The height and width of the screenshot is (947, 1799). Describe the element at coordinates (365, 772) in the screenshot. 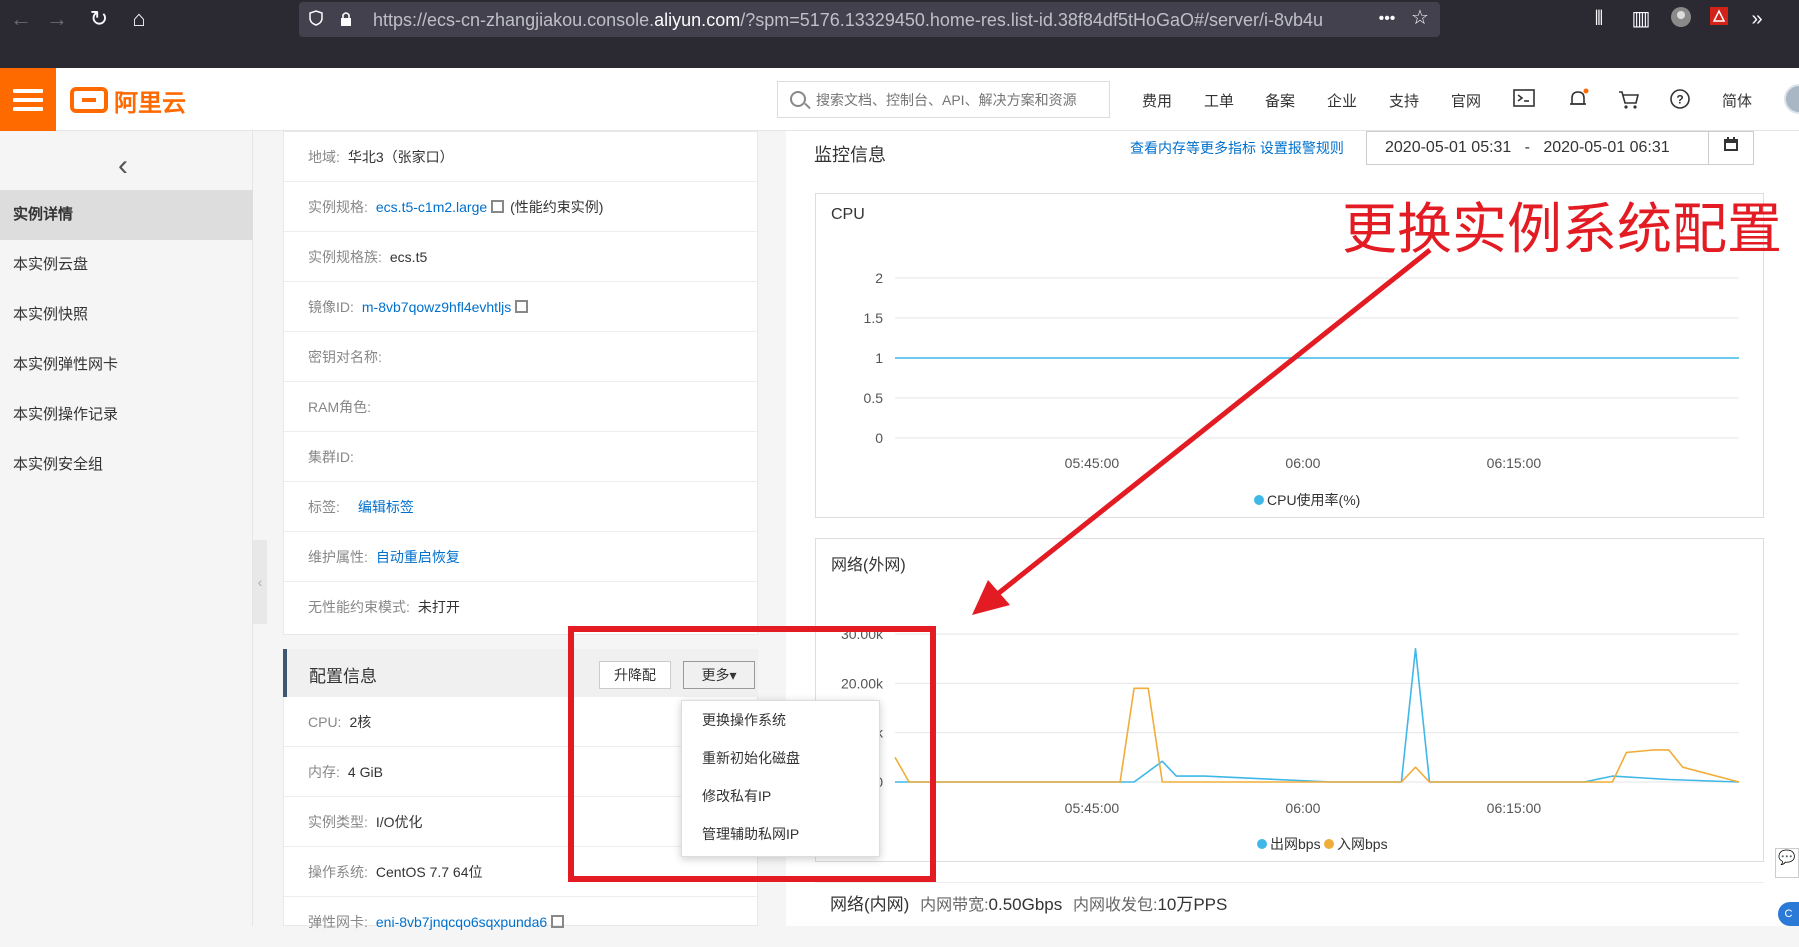

I see `memory-value: 4 GiB` at that location.